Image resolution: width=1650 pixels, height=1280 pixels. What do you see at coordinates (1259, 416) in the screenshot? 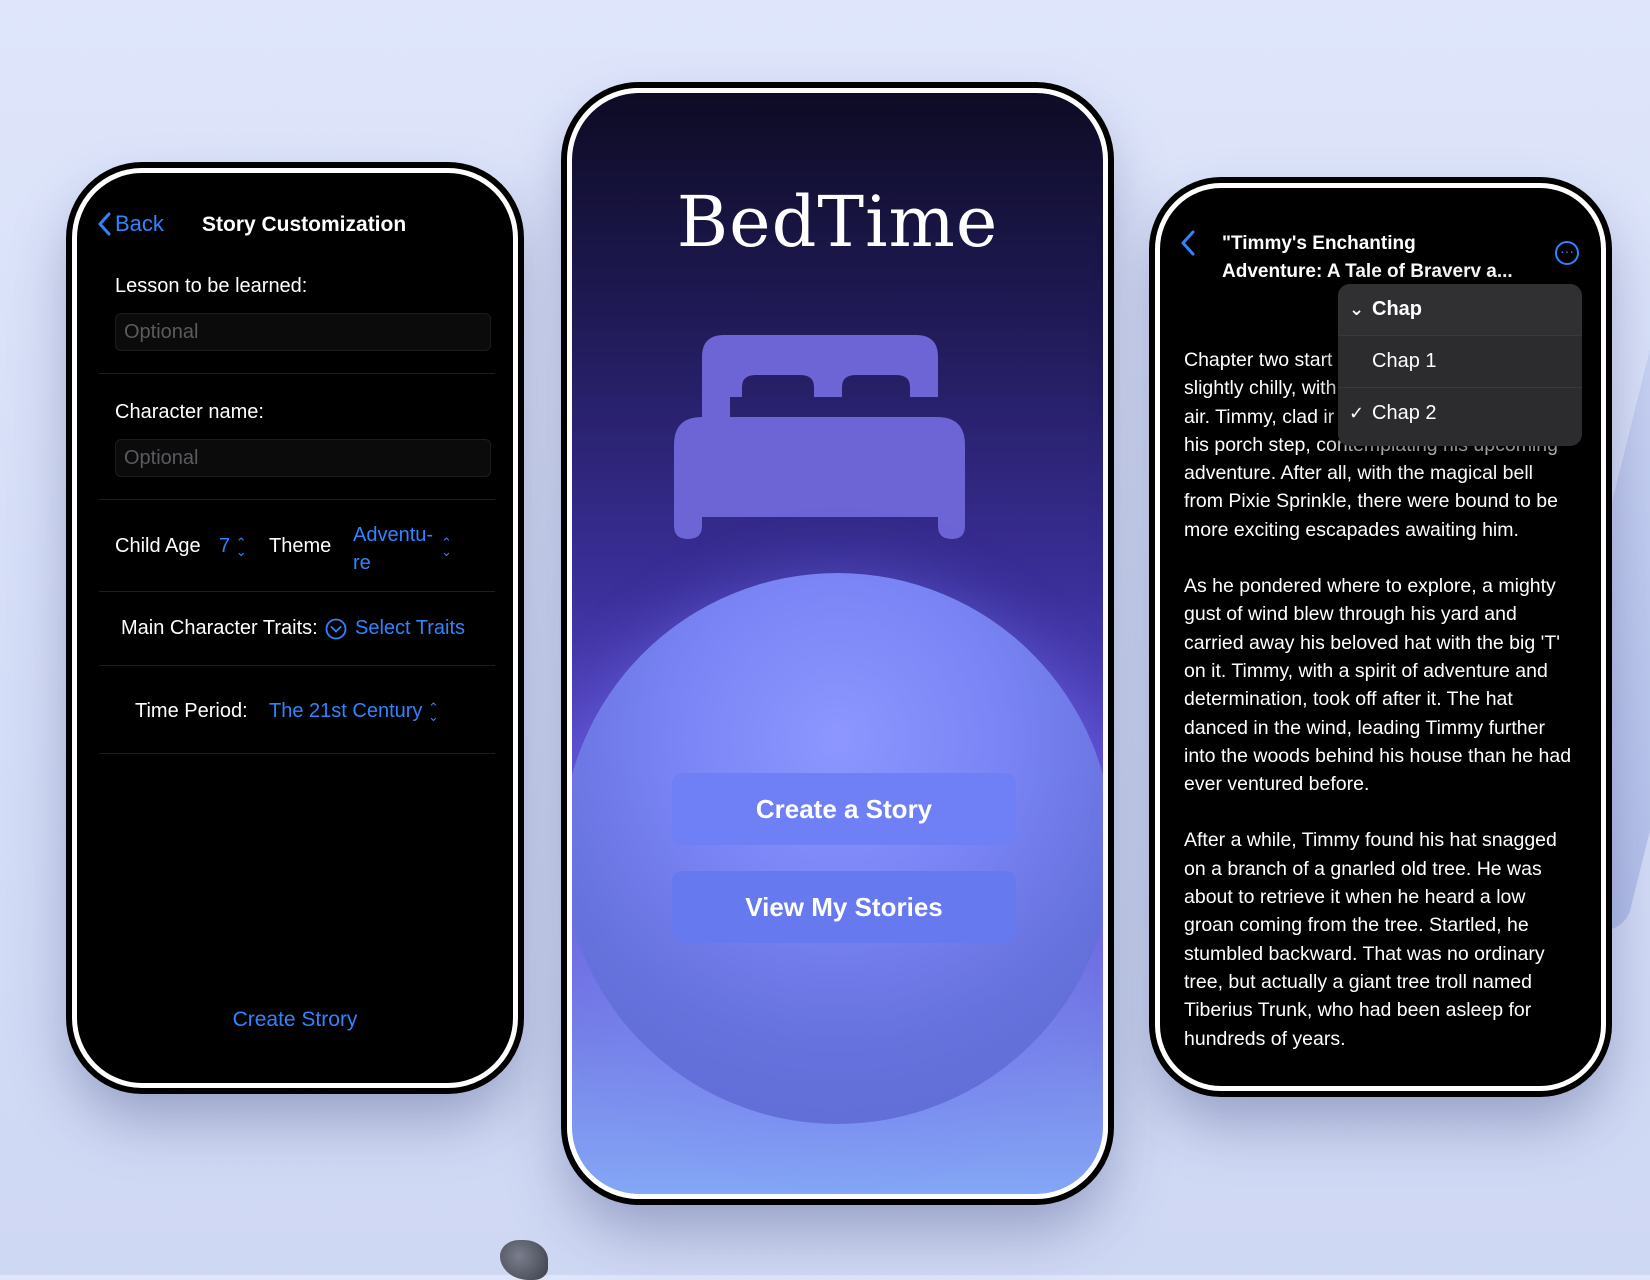
I see `para1-line: air. Timmy, clad ir` at bounding box center [1259, 416].